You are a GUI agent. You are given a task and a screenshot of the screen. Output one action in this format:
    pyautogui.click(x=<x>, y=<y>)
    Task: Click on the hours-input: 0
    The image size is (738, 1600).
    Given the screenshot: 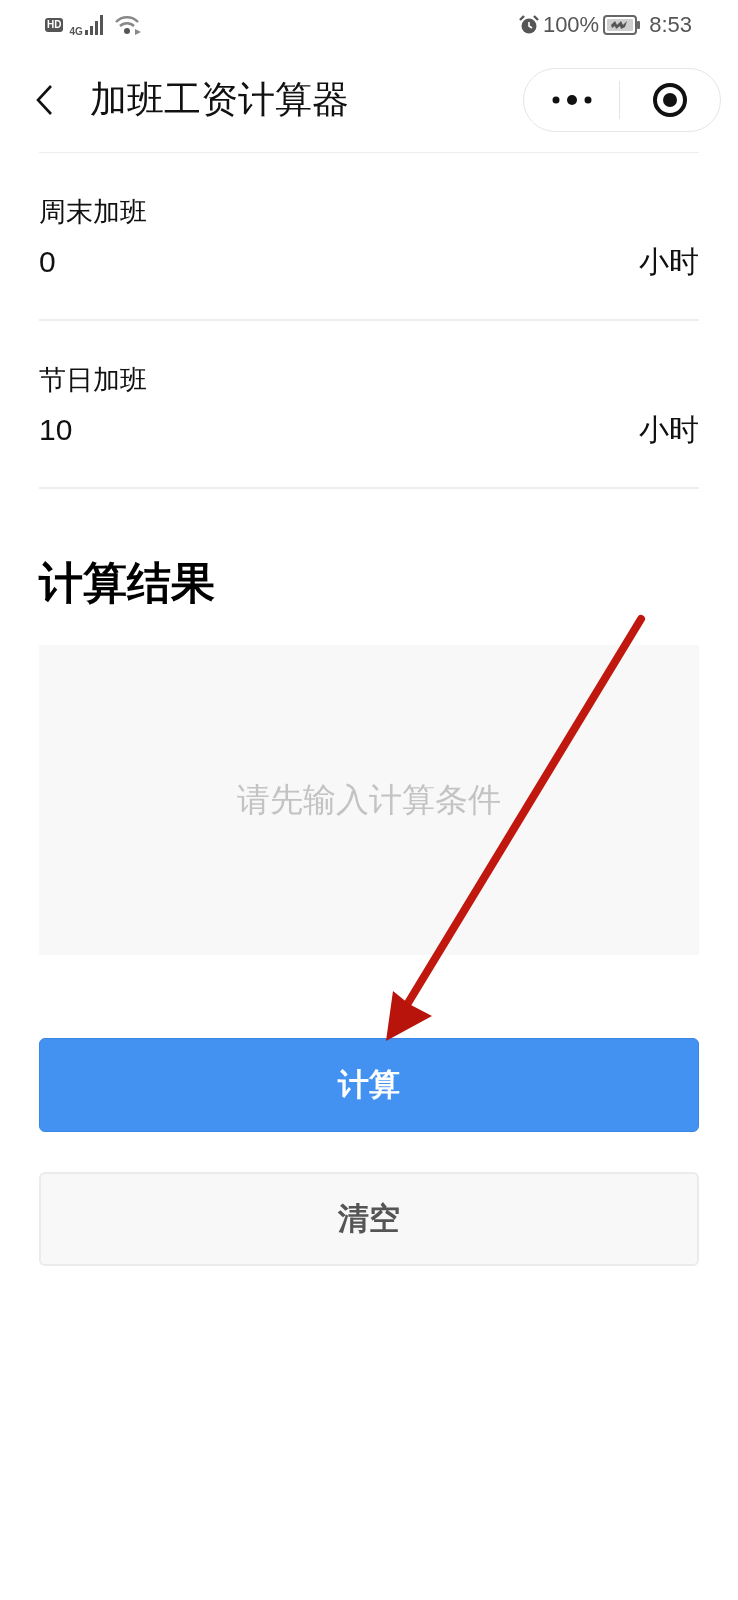 What is the action you would take?
    pyautogui.click(x=339, y=262)
    